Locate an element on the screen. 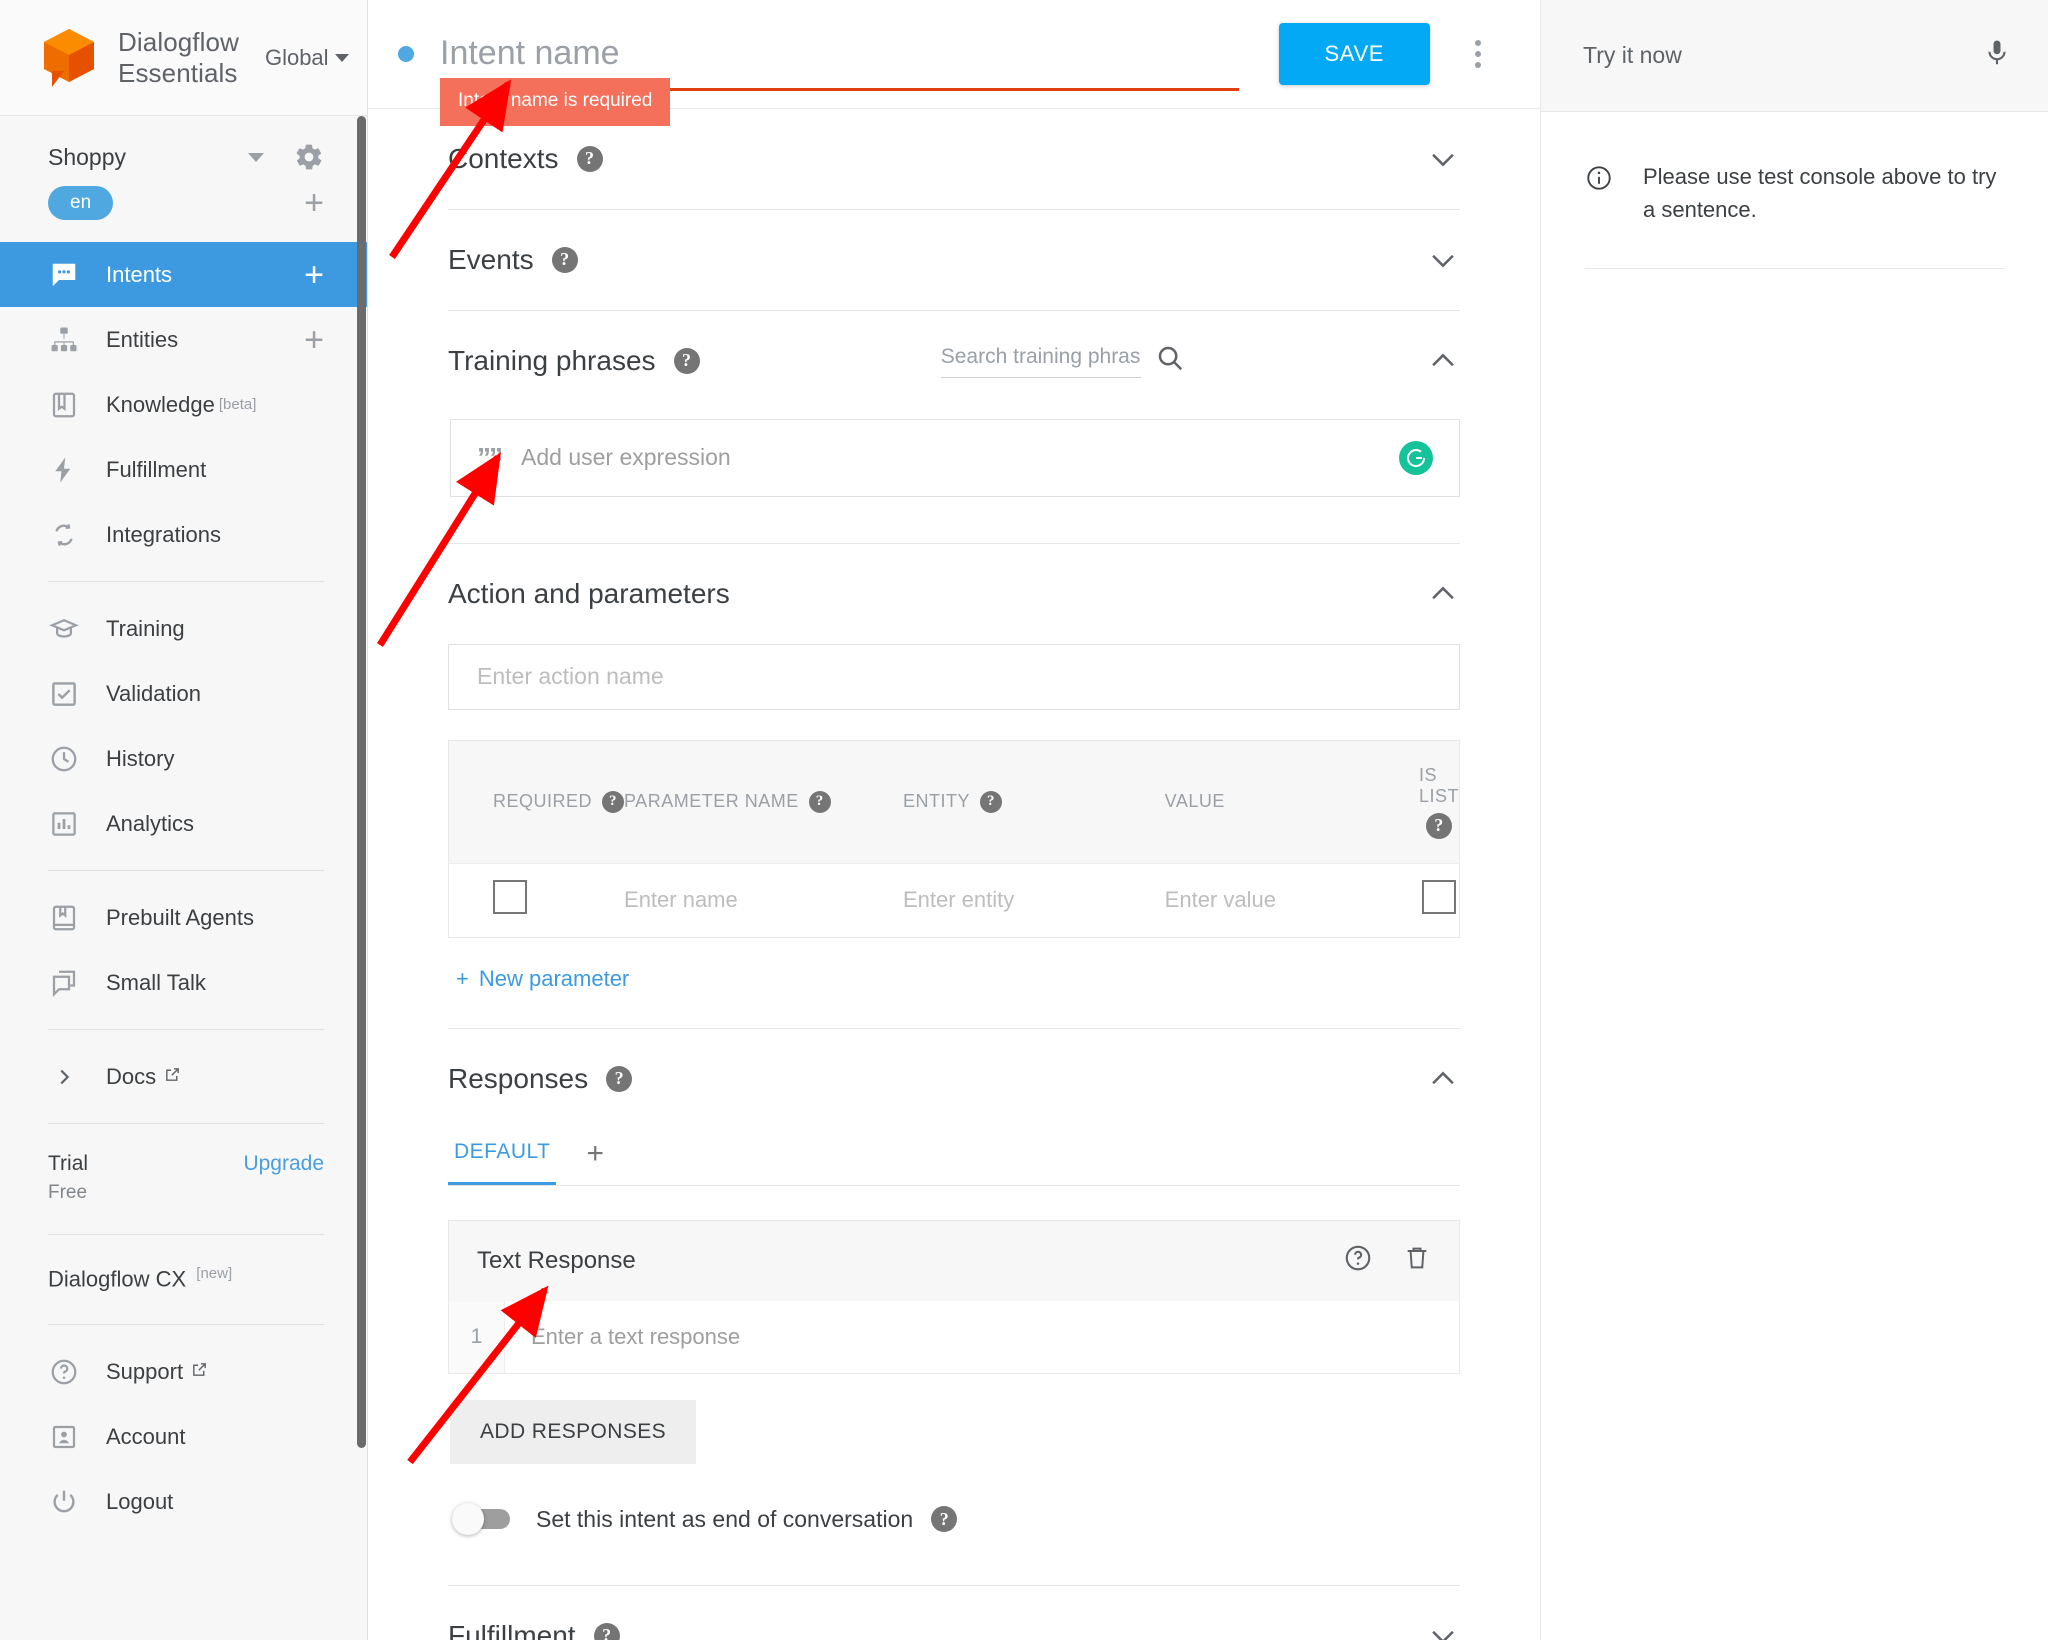 This screenshot has height=1640, width=2048. upgrade-link: Upgrade is located at coordinates (283, 1178).